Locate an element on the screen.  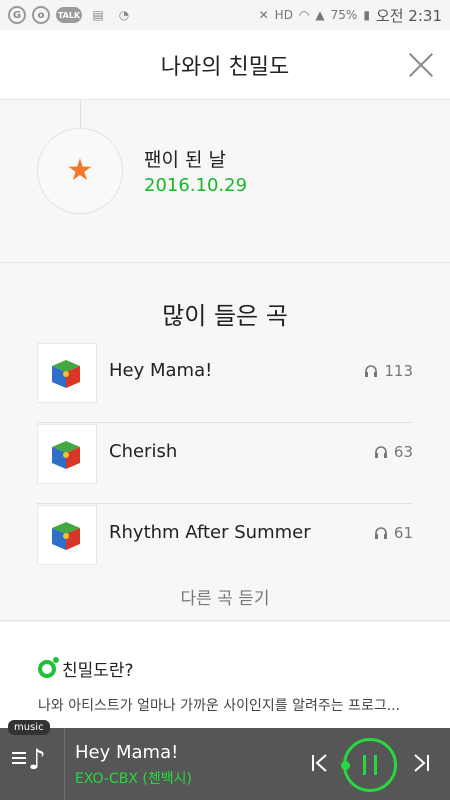
close-button is located at coordinates (421, 65).